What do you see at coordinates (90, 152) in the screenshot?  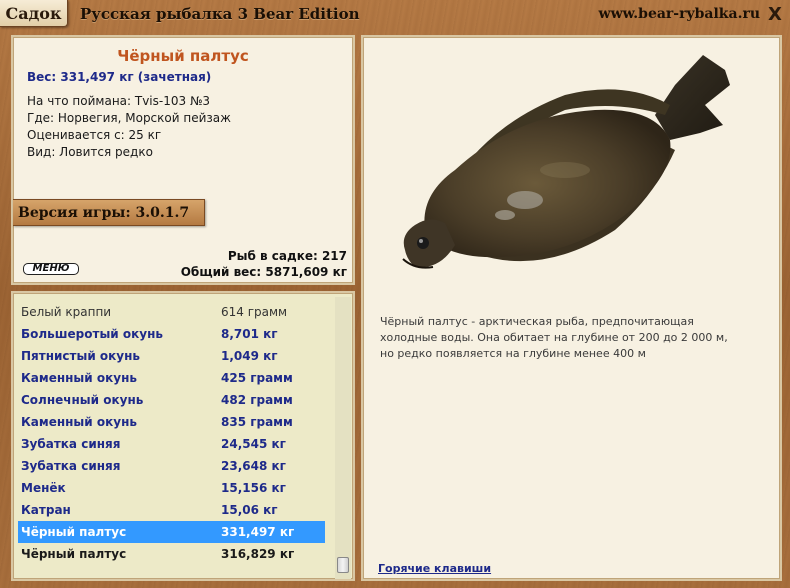 I see `rarity-line: Вид: Ловится редко` at bounding box center [90, 152].